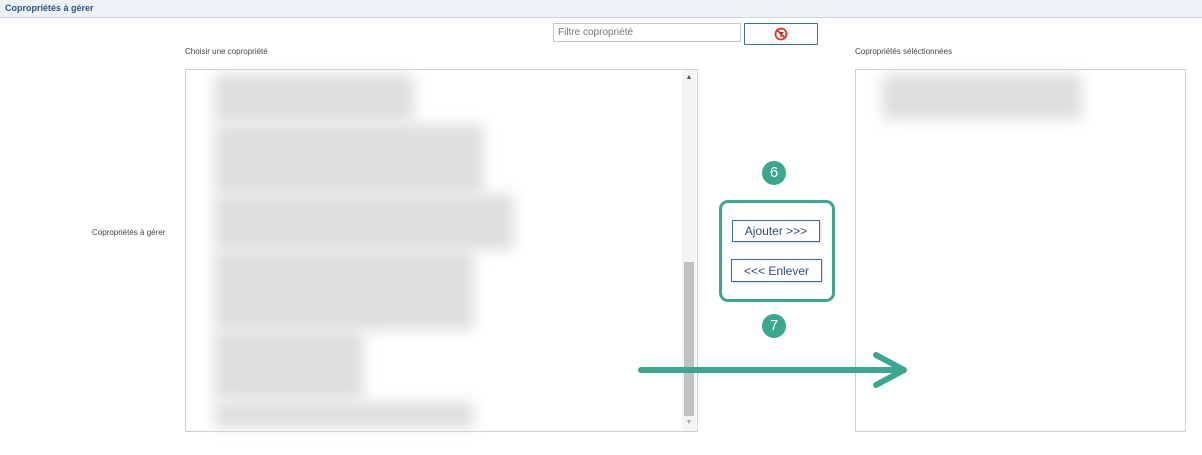  What do you see at coordinates (689, 78) in the screenshot?
I see `scroll-up-arrow-icon: ▲` at bounding box center [689, 78].